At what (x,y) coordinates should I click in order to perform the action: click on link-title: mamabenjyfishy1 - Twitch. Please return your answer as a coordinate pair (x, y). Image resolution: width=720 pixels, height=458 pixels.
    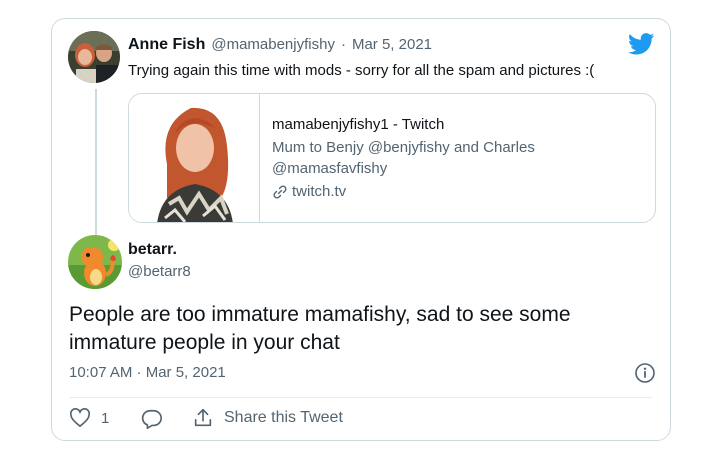
    Looking at the image, I should click on (358, 124).